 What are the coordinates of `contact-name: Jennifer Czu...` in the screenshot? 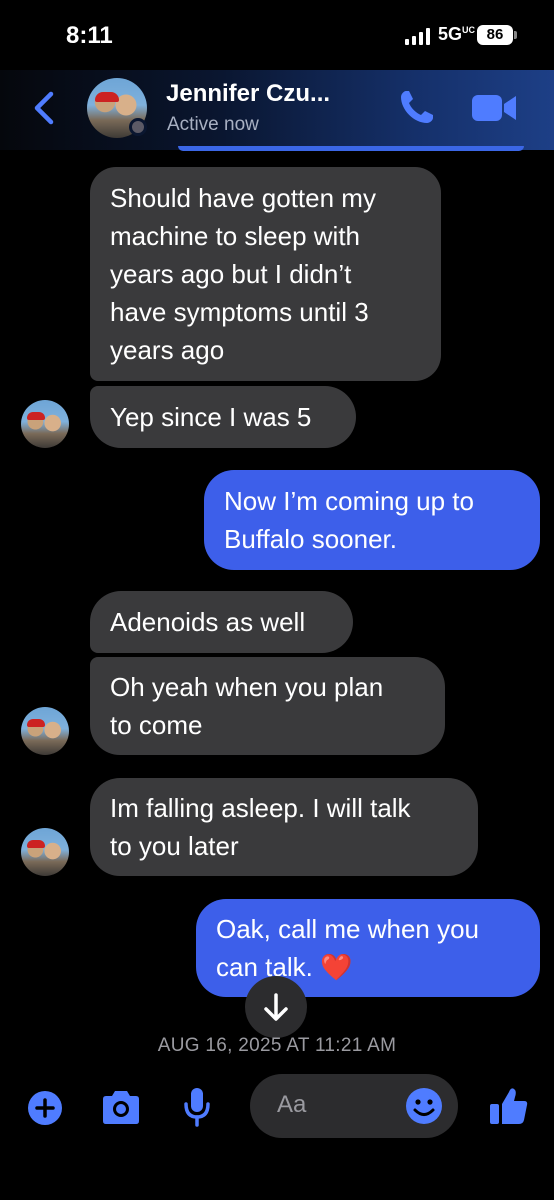 It's located at (248, 94).